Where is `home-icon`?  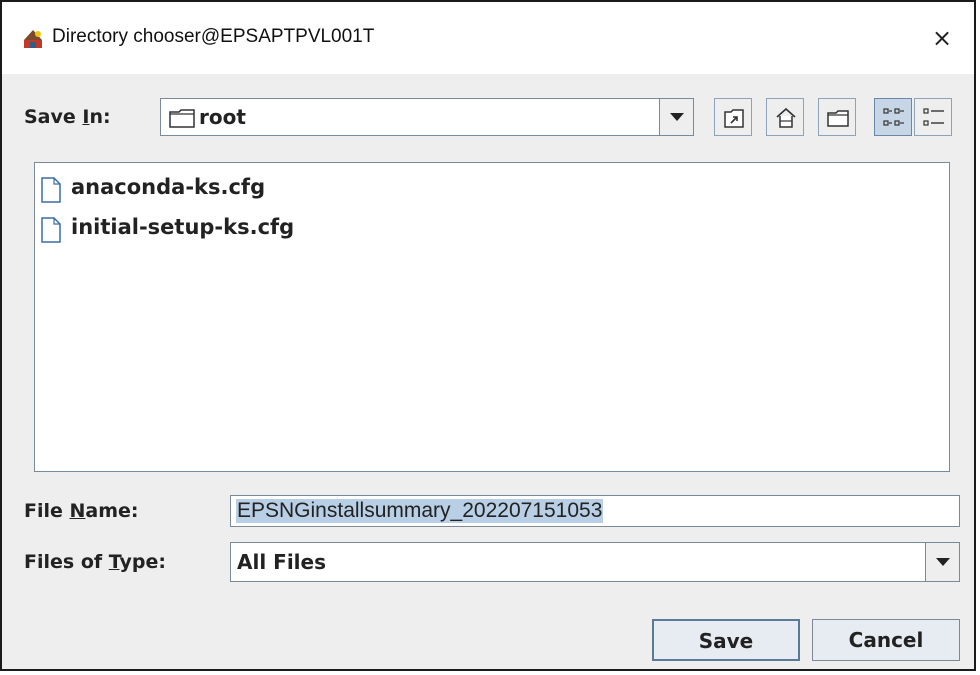 home-icon is located at coordinates (786, 117).